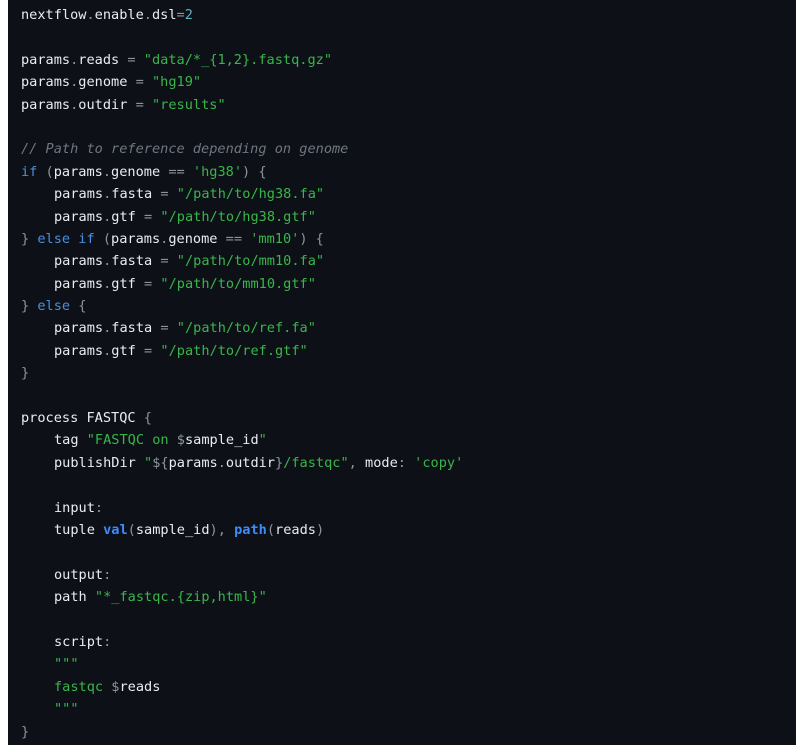 Image resolution: width=796 pixels, height=745 pixels. I want to click on code-line: if (params.genome == 'hg38') {, so click(242, 172).